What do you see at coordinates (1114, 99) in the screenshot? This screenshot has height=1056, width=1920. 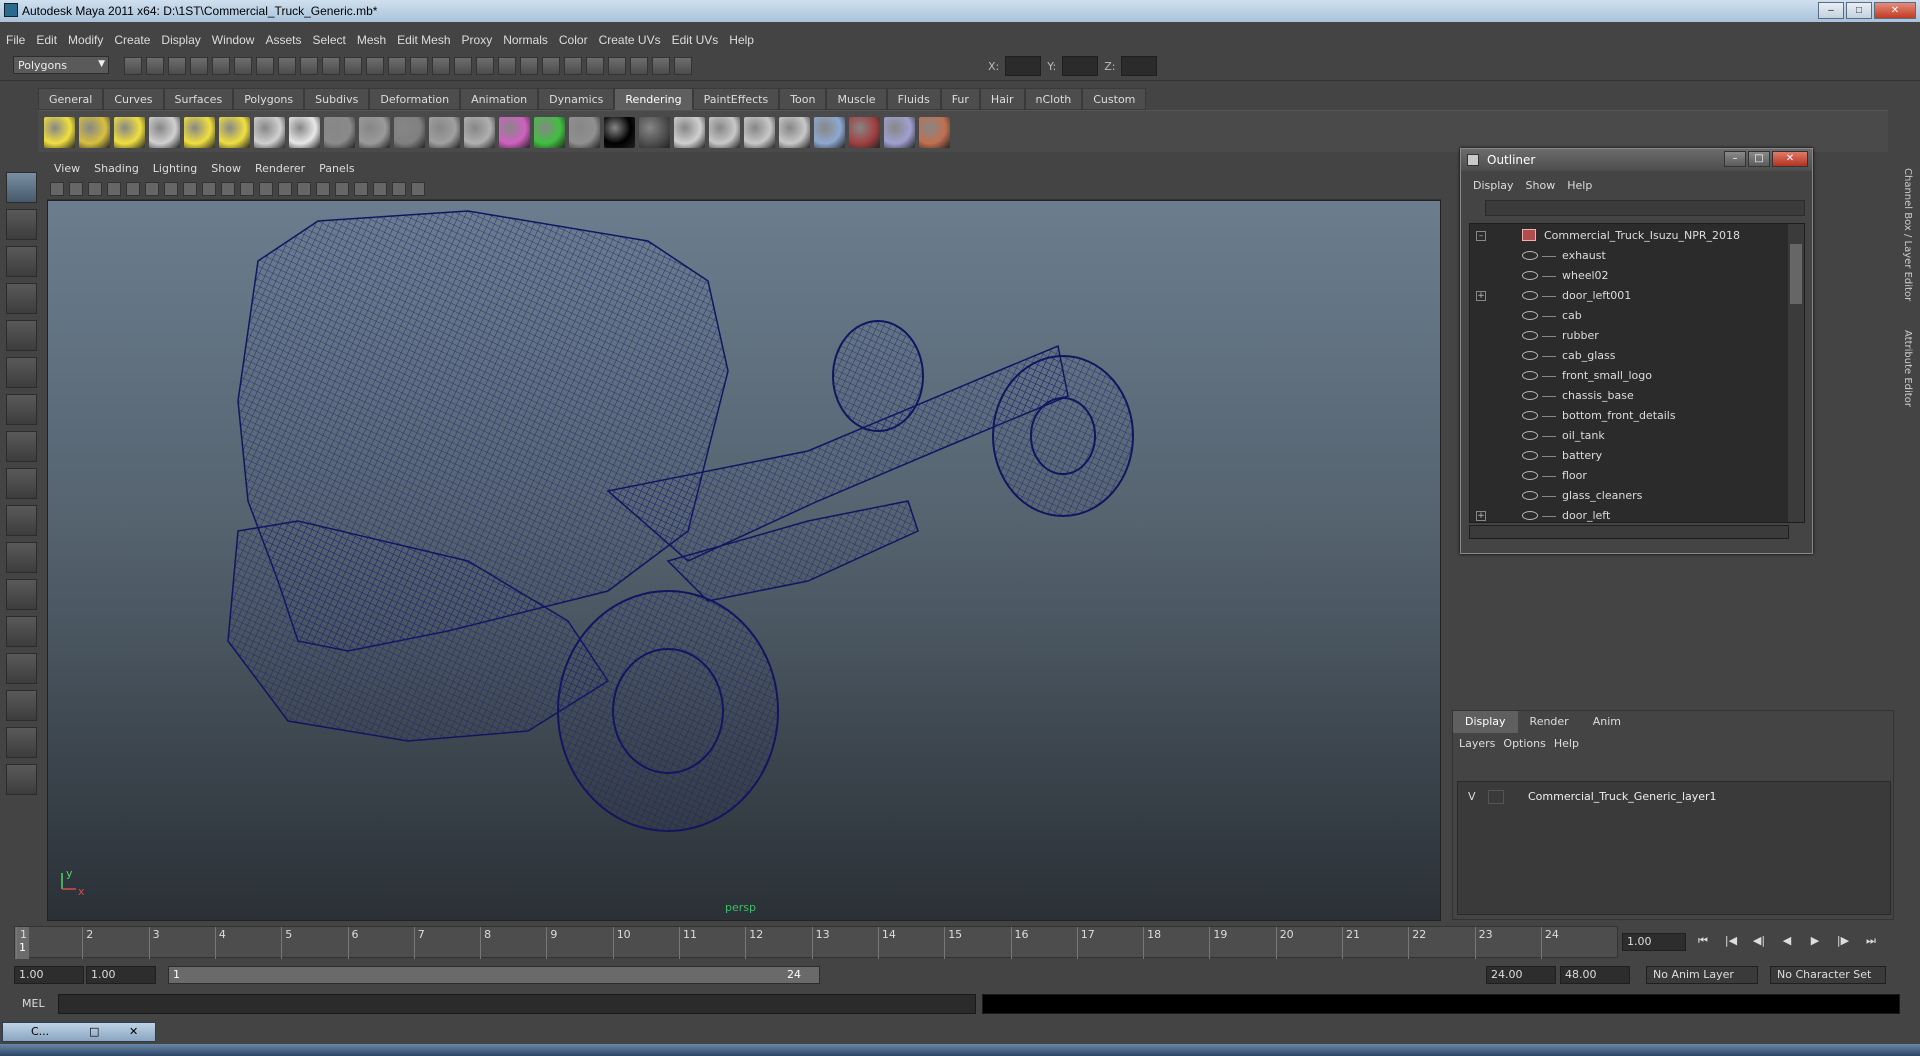 I see `shelf-tab: Custom` at bounding box center [1114, 99].